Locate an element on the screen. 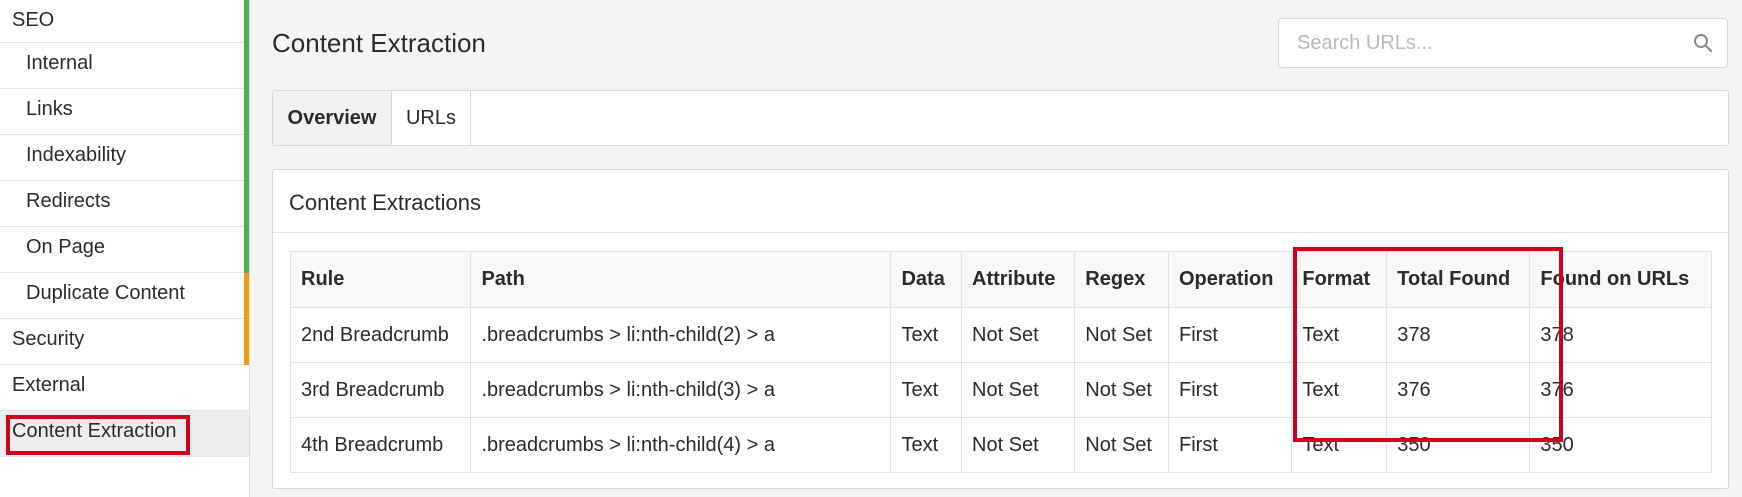  sidebar-item-duplicate-content: Duplicate Content is located at coordinates (124, 296).